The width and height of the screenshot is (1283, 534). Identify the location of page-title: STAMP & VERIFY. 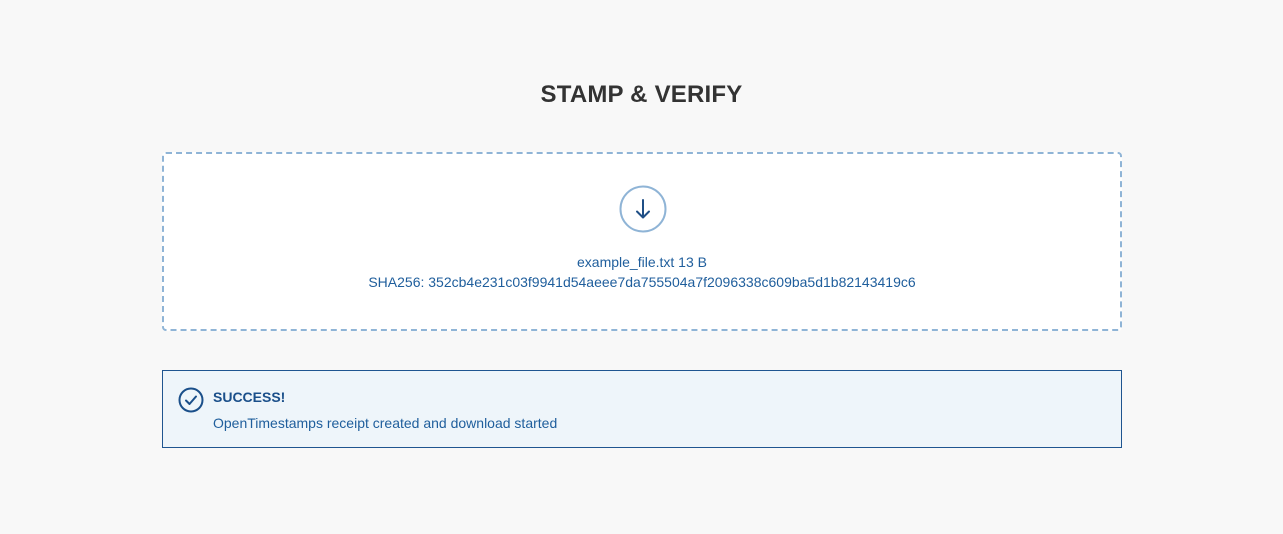
(641, 94).